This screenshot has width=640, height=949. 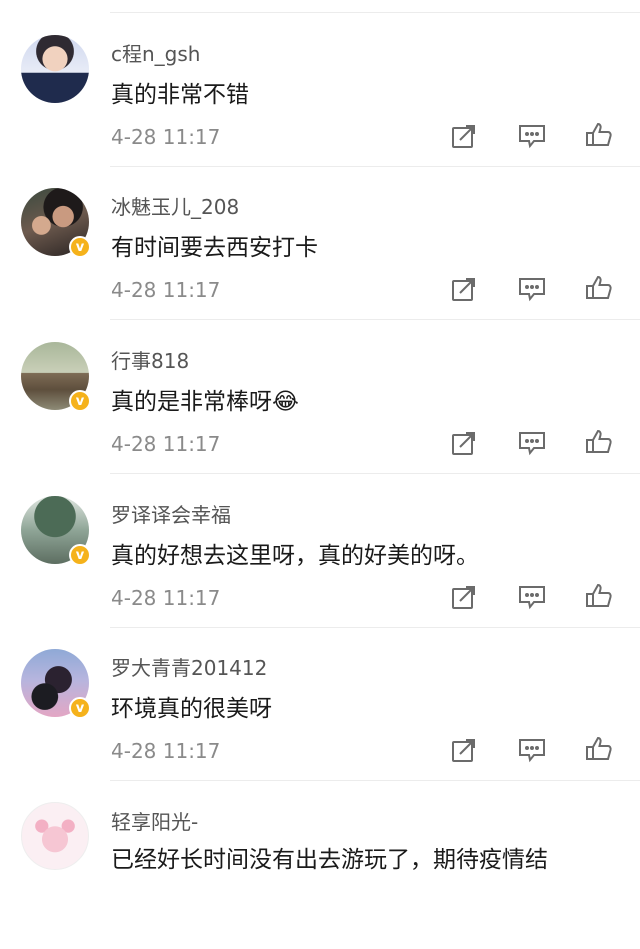 I want to click on laughing-emoji-icon: 😂, so click(x=285, y=402).